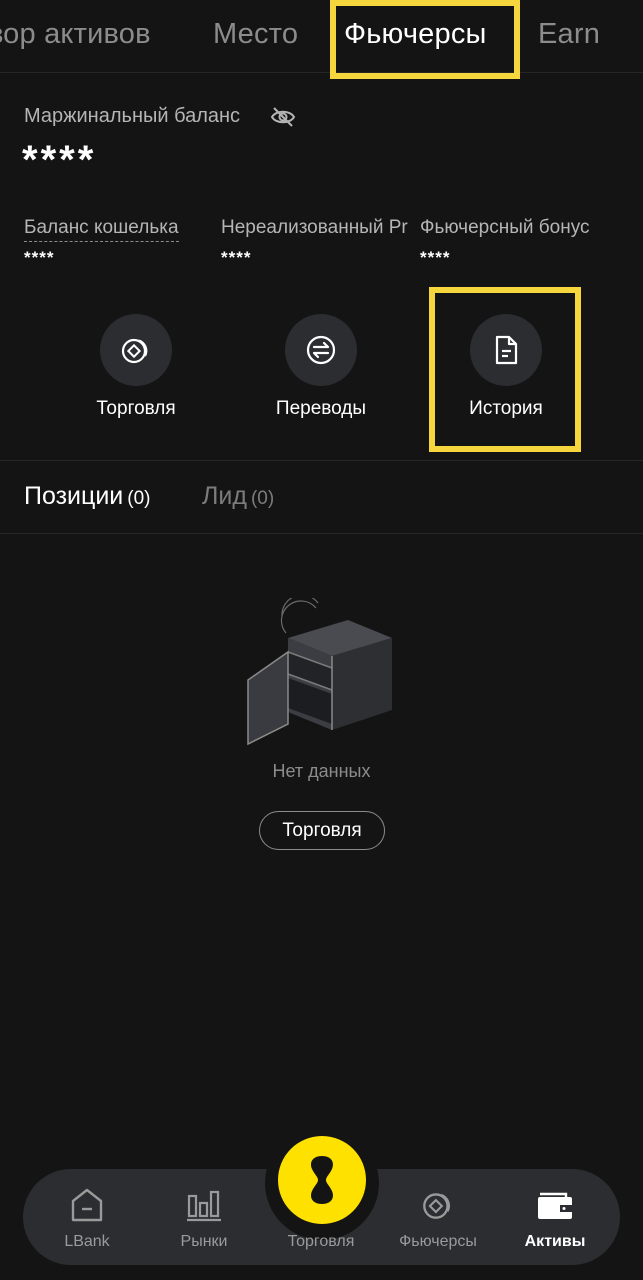 The image size is (643, 1280). I want to click on bar-chart-icon, so click(204, 1205).